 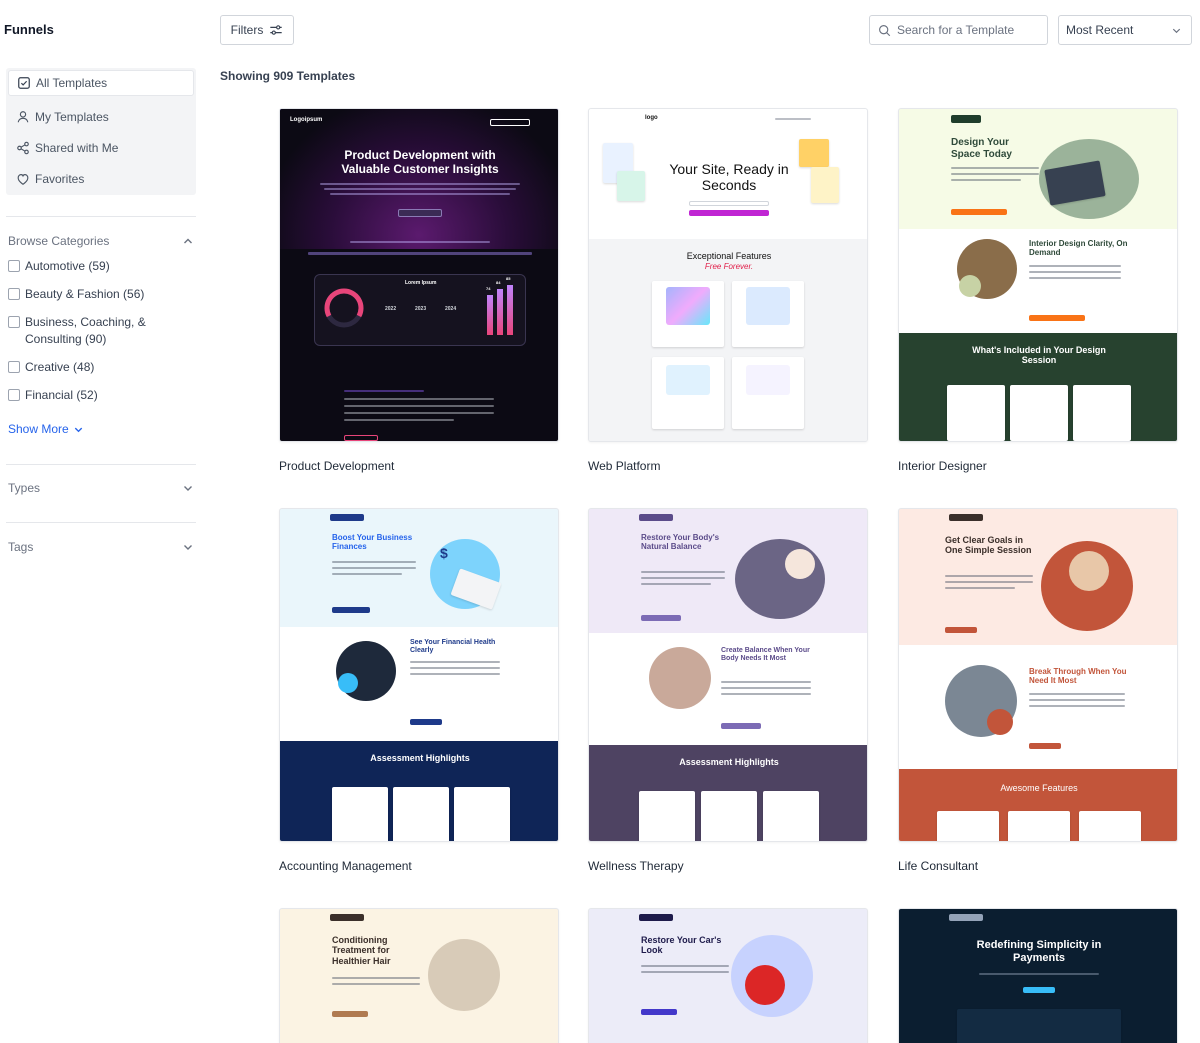 I want to click on nav-label: My Templates, so click(x=72, y=116).